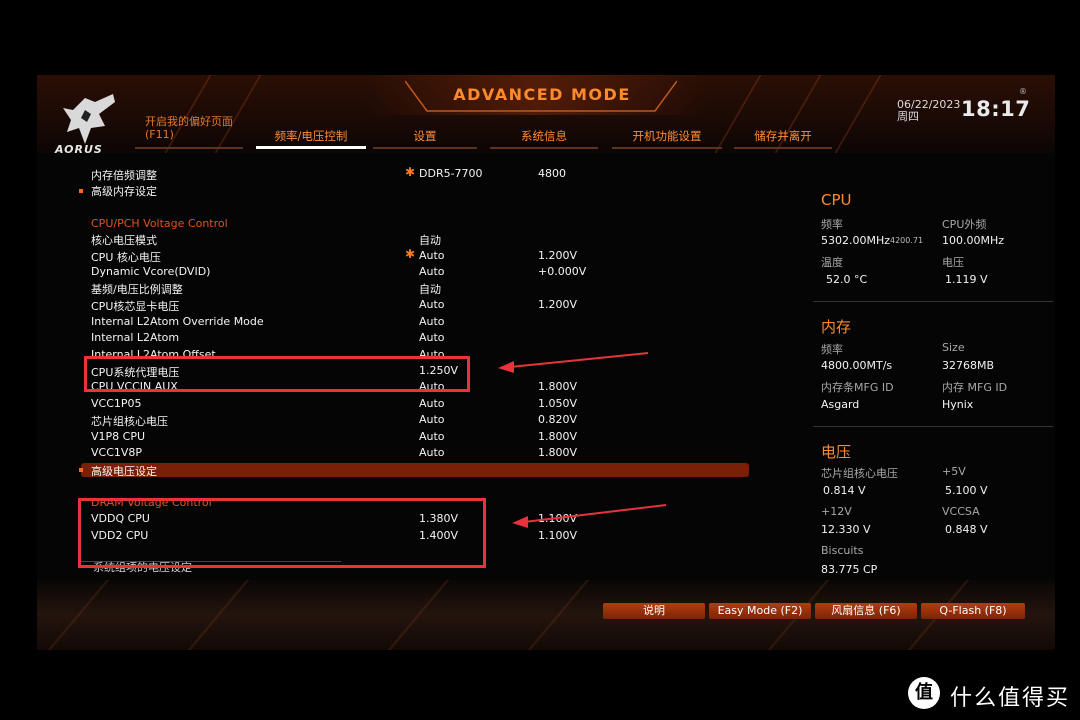 This screenshot has height=720, width=1080. I want to click on setting-label: Internal L2Atom Override Mode, so click(177, 321).